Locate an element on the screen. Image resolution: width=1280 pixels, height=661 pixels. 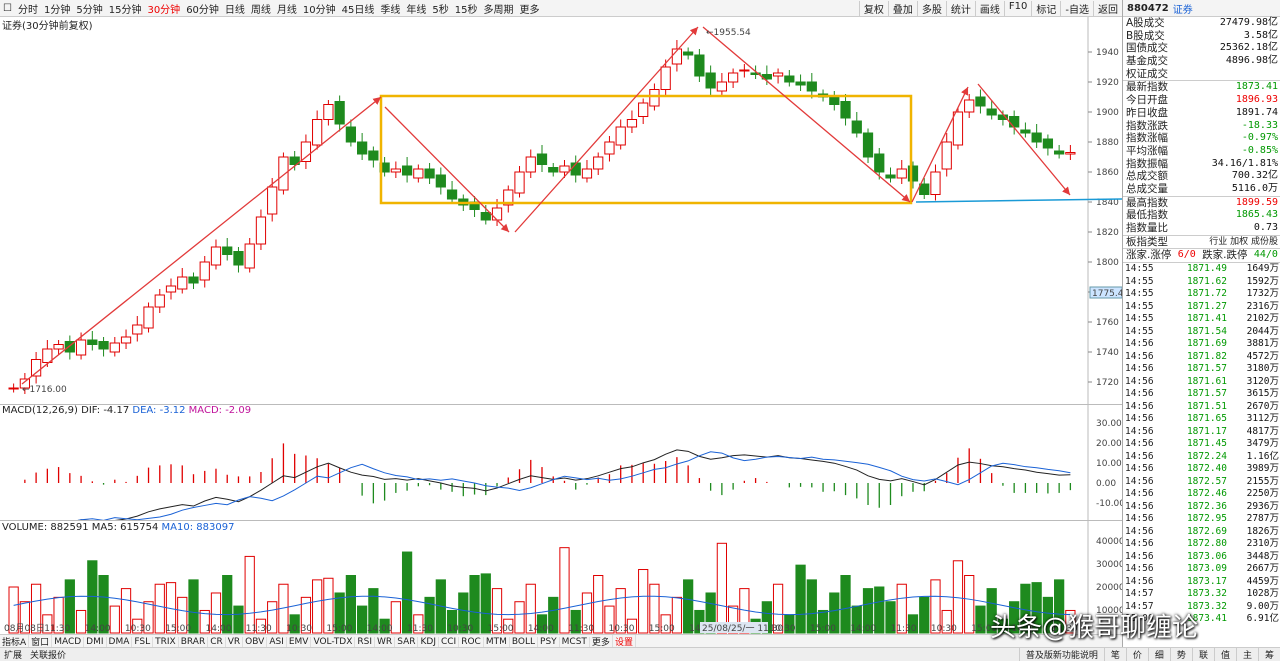
indicator-tab: EMV is located at coordinates (299, 641).